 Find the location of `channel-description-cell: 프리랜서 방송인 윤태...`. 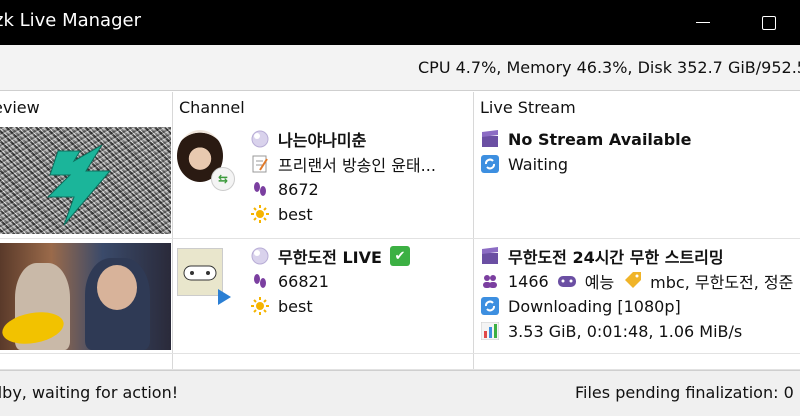

channel-description-cell: 프리랜서 방송인 윤태... is located at coordinates (343, 164).